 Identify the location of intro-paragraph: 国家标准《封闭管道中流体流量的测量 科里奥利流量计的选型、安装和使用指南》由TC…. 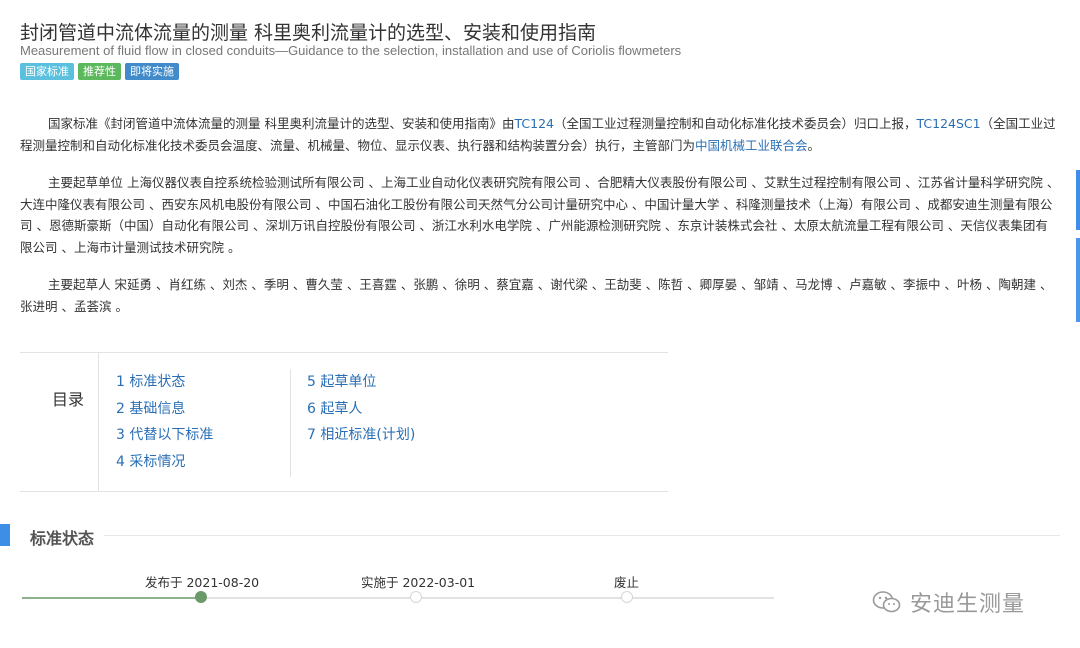
(540, 134).